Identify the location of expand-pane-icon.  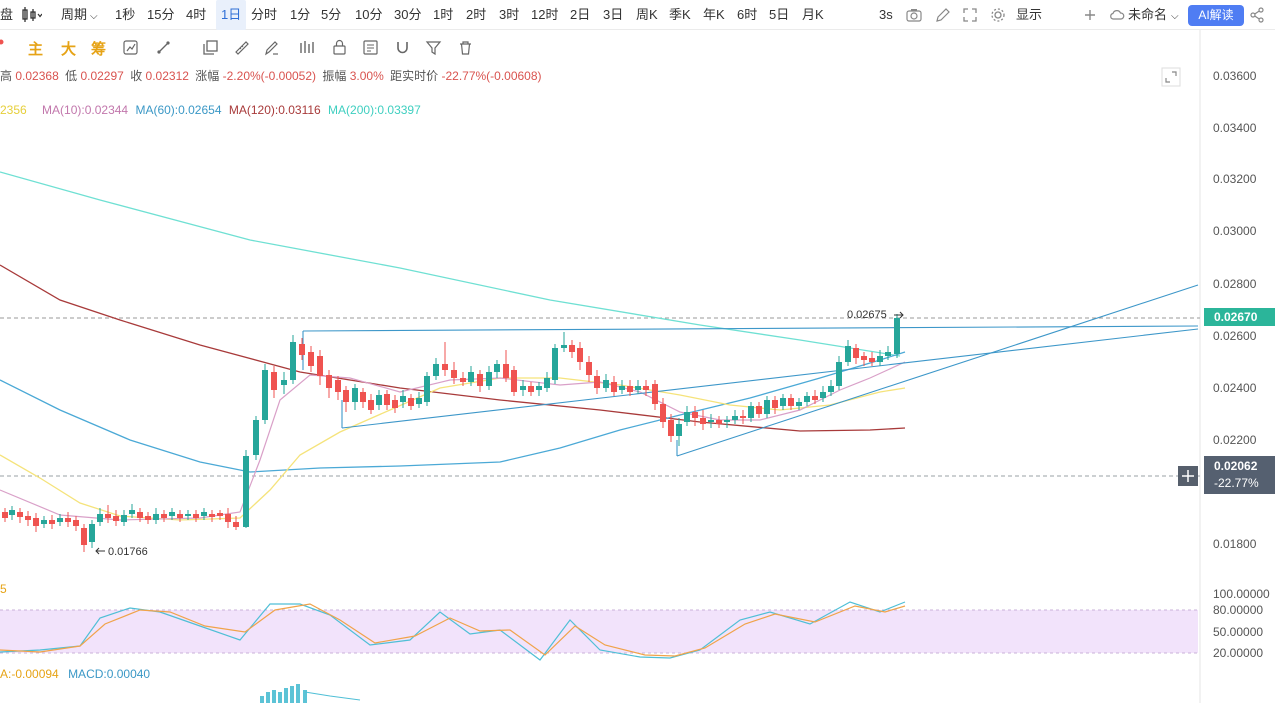
(1171, 77).